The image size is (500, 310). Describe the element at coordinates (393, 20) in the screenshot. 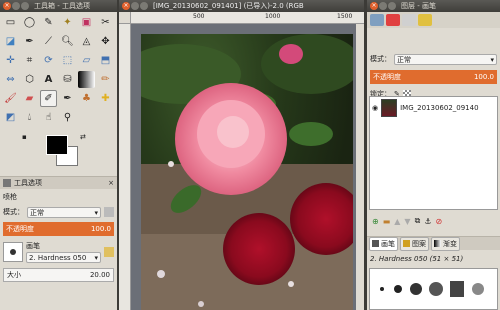

I see `channels-tab-icon` at that location.